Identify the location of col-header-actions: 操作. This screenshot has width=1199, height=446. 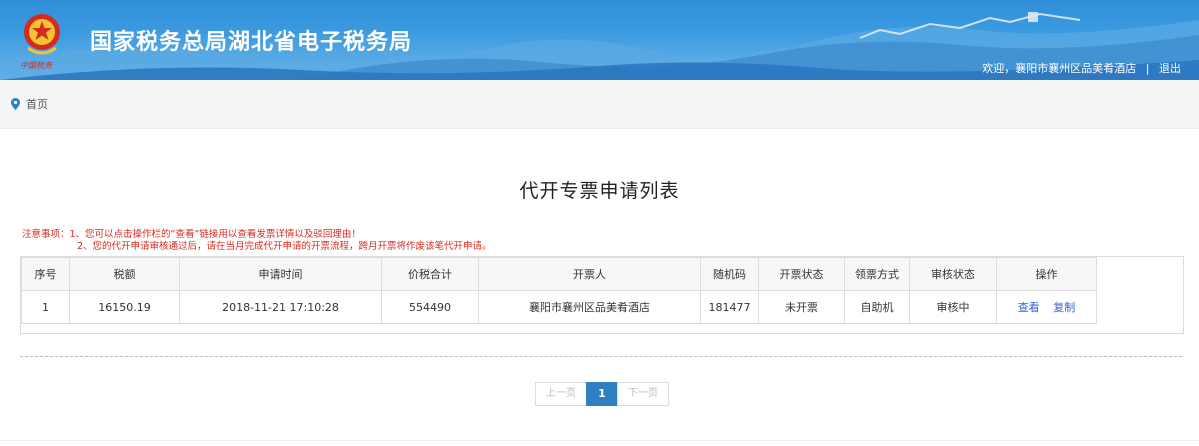
(1046, 274).